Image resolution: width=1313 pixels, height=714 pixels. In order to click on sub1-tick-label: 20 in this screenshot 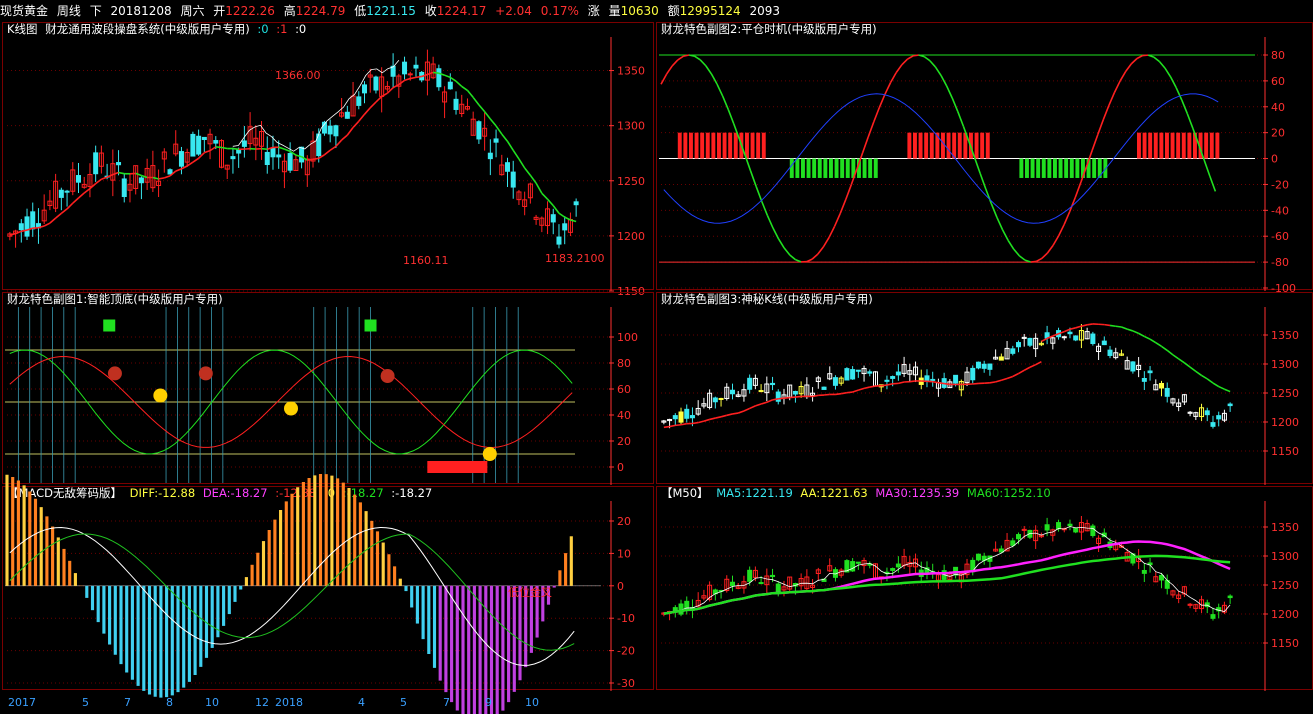, I will do `click(624, 441)`.